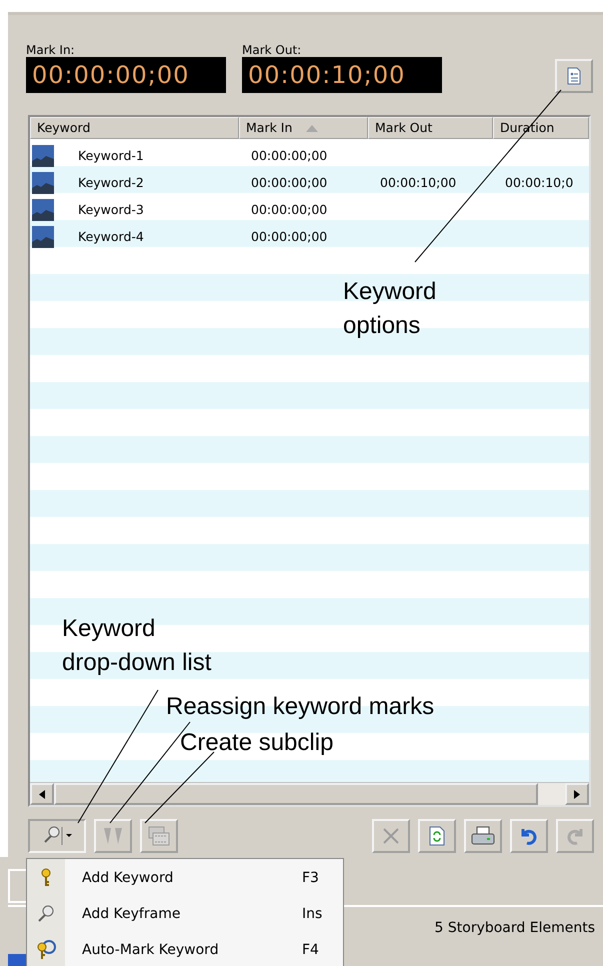 Image resolution: width=603 pixels, height=966 pixels. I want to click on marks-icon, so click(113, 836).